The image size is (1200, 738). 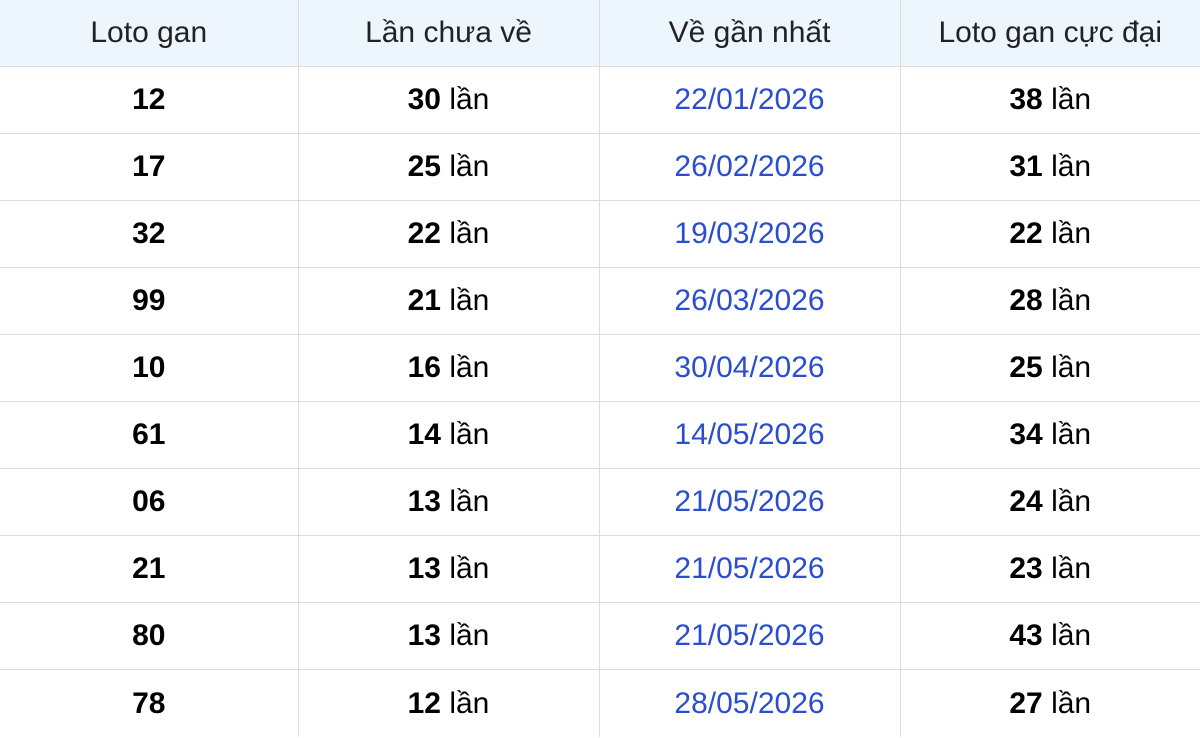 I want to click on lan-chua-ve-value: 16, so click(x=424, y=367).